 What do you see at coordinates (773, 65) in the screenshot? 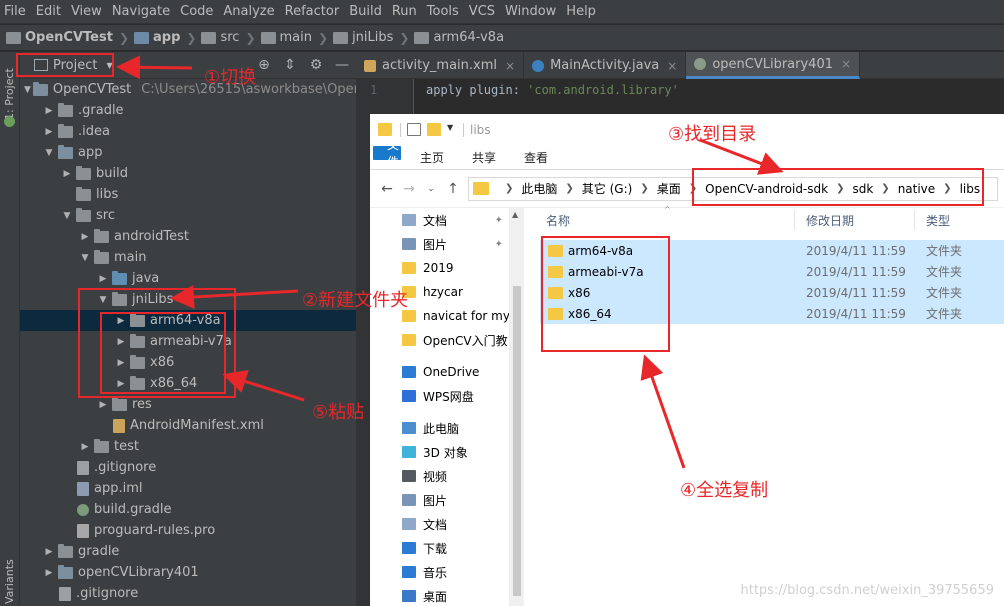
I see `editor-tab: openCVLibrary401 ×` at bounding box center [773, 65].